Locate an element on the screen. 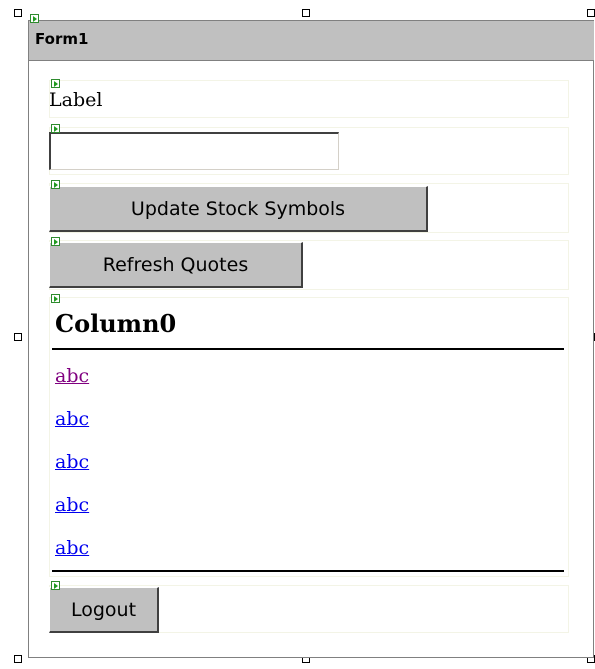  refresh-button-control-marker-icon is located at coordinates (55, 241).